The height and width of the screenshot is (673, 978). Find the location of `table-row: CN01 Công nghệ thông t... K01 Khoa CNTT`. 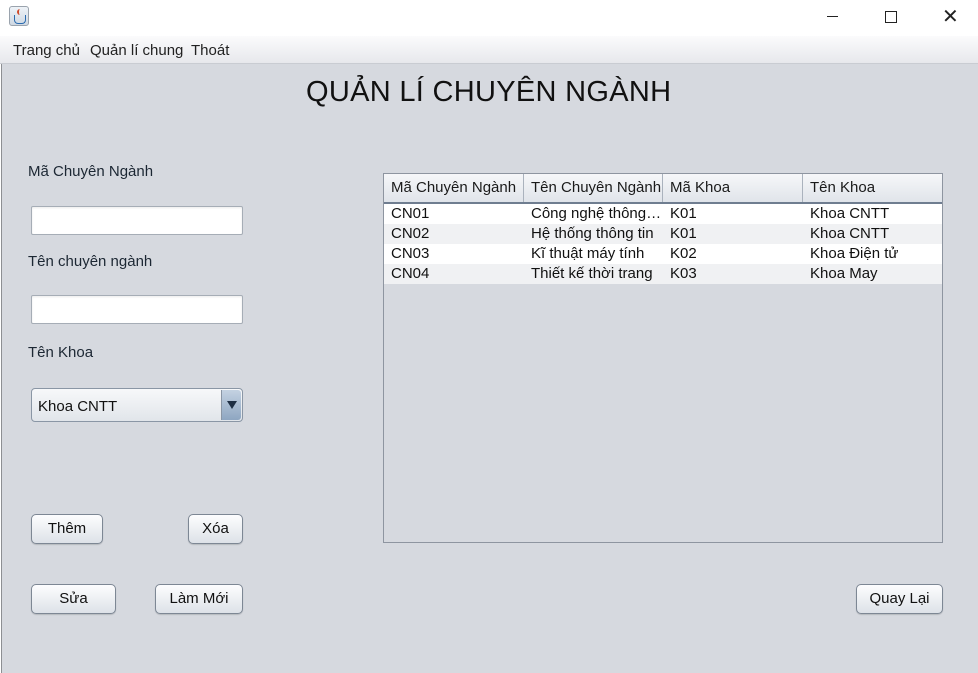

table-row: CN01 Công nghệ thông t... K01 Khoa CNTT is located at coordinates (663, 214).